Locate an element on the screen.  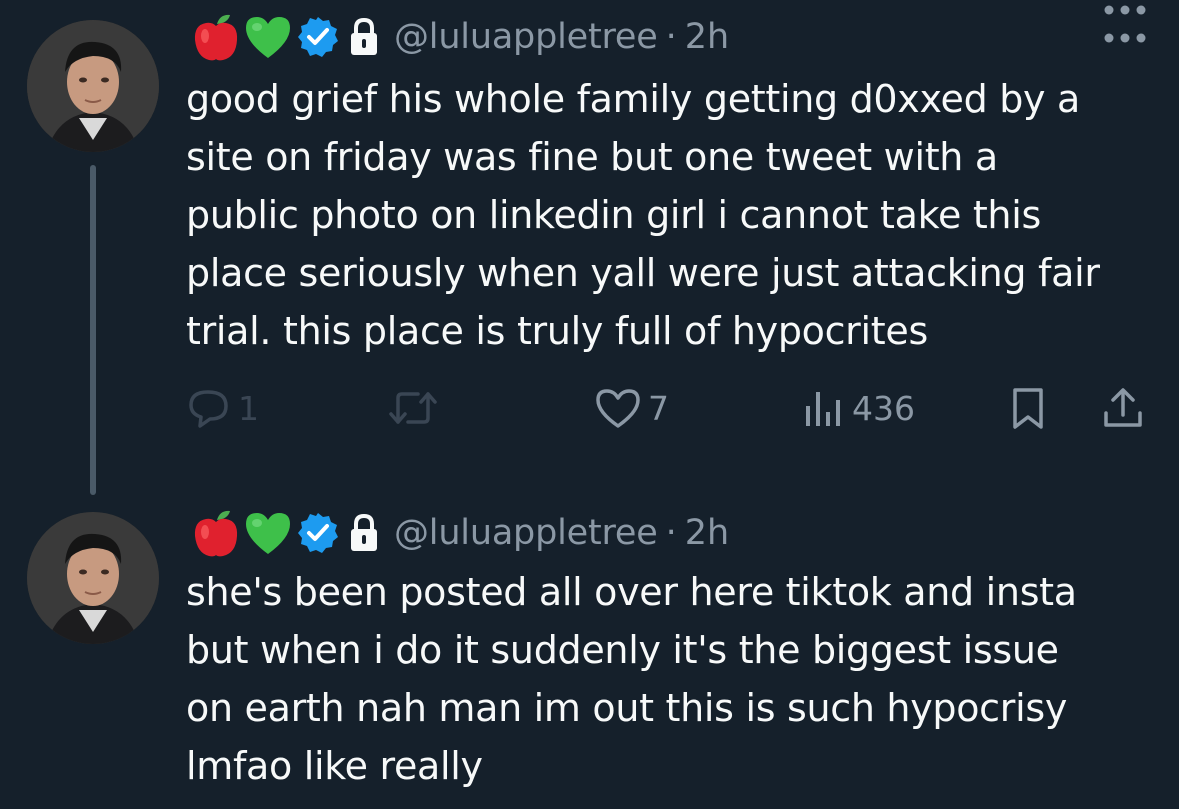
share-button is located at coordinates (1123, 408).